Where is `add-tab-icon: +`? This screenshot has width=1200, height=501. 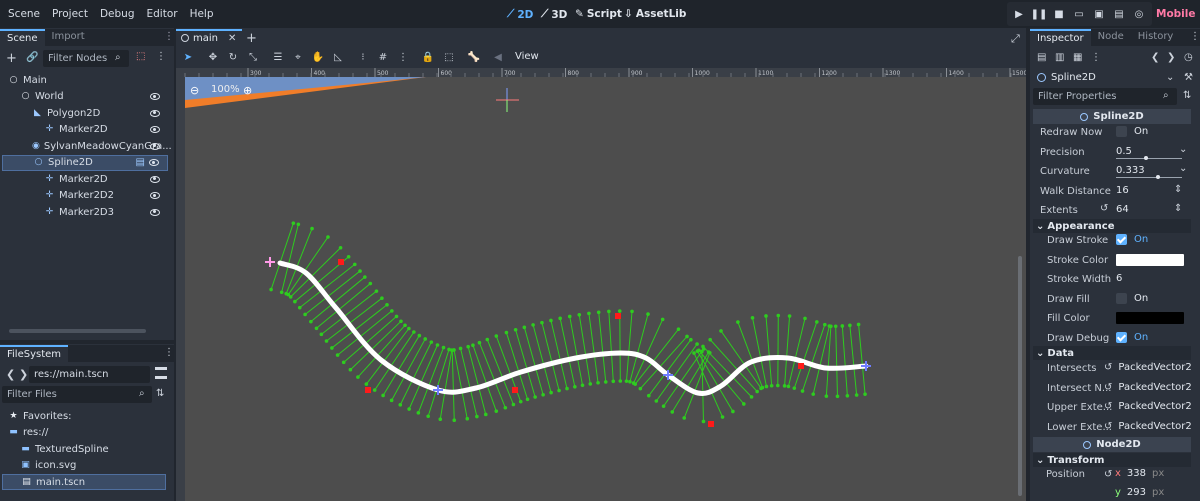 add-tab-icon: + is located at coordinates (251, 38).